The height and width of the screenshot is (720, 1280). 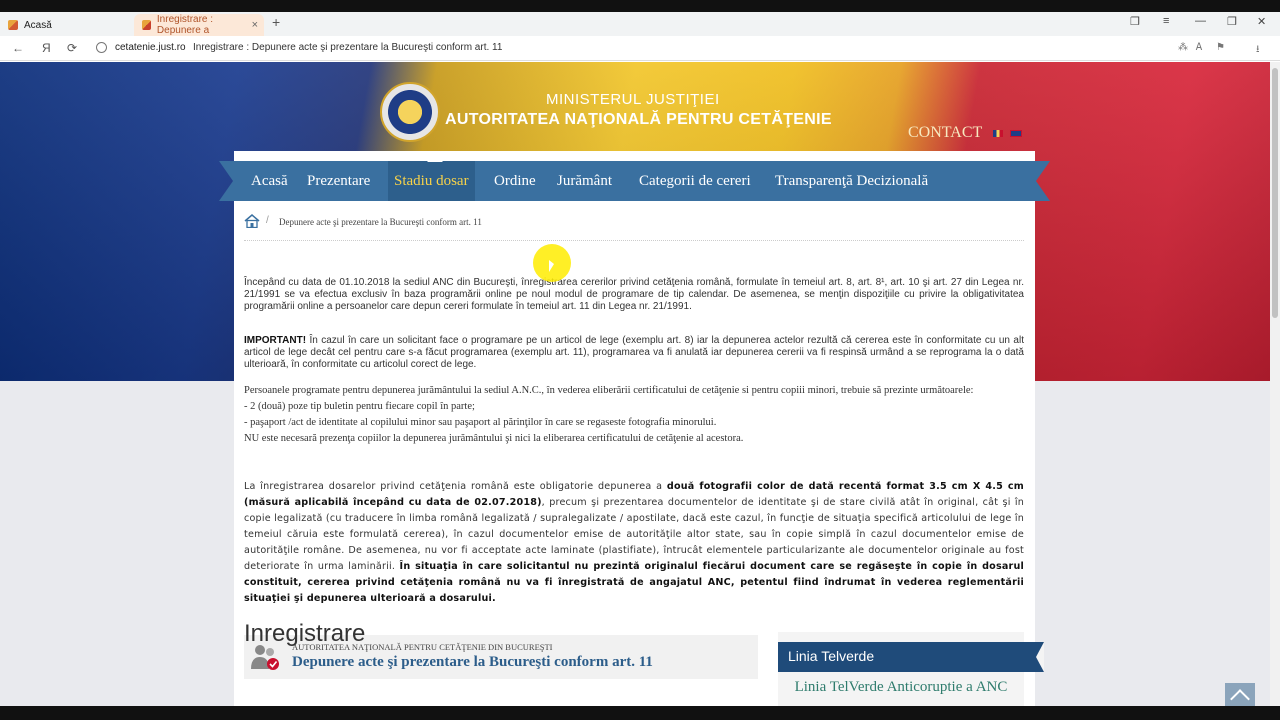 I want to click on sidebar-title: Linia Telverde, so click(x=831, y=656).